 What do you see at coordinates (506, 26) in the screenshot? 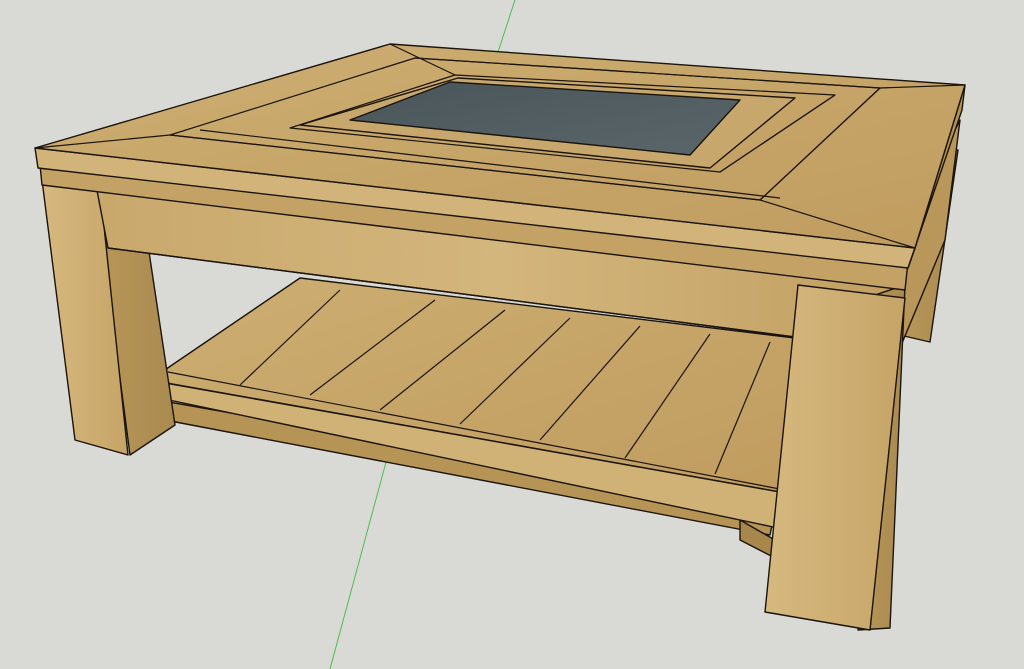
I see `green-axis-line` at bounding box center [506, 26].